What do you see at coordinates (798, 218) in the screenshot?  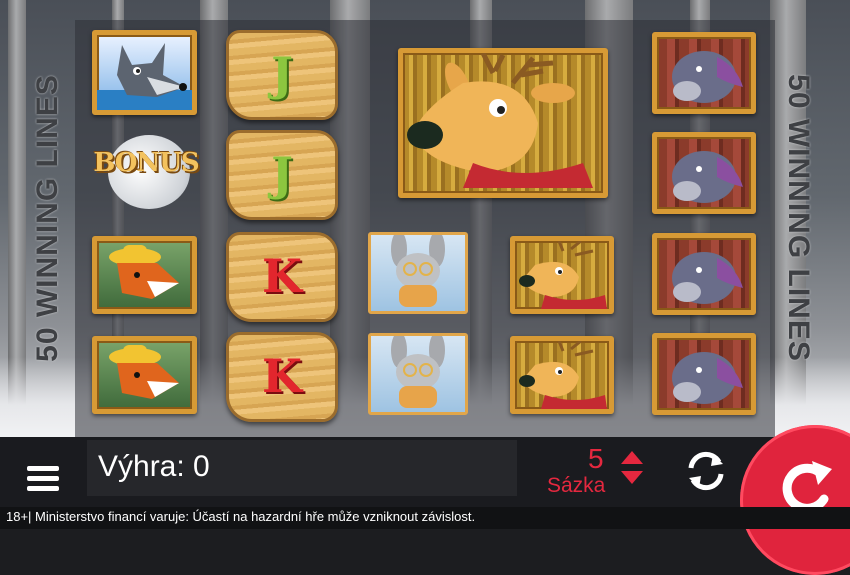 I see `winning-lines-label-right: 50 WINNING LINES` at bounding box center [798, 218].